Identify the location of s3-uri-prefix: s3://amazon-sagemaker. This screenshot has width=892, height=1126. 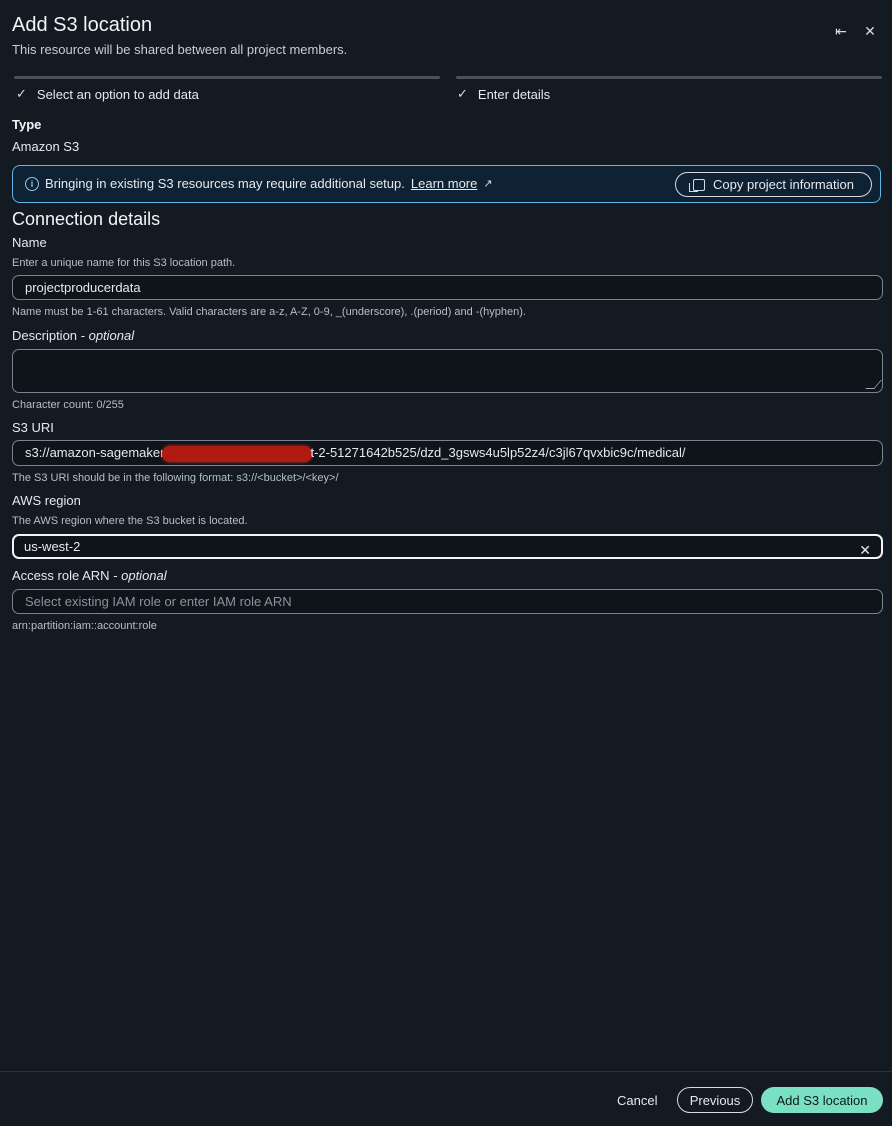
(95, 452).